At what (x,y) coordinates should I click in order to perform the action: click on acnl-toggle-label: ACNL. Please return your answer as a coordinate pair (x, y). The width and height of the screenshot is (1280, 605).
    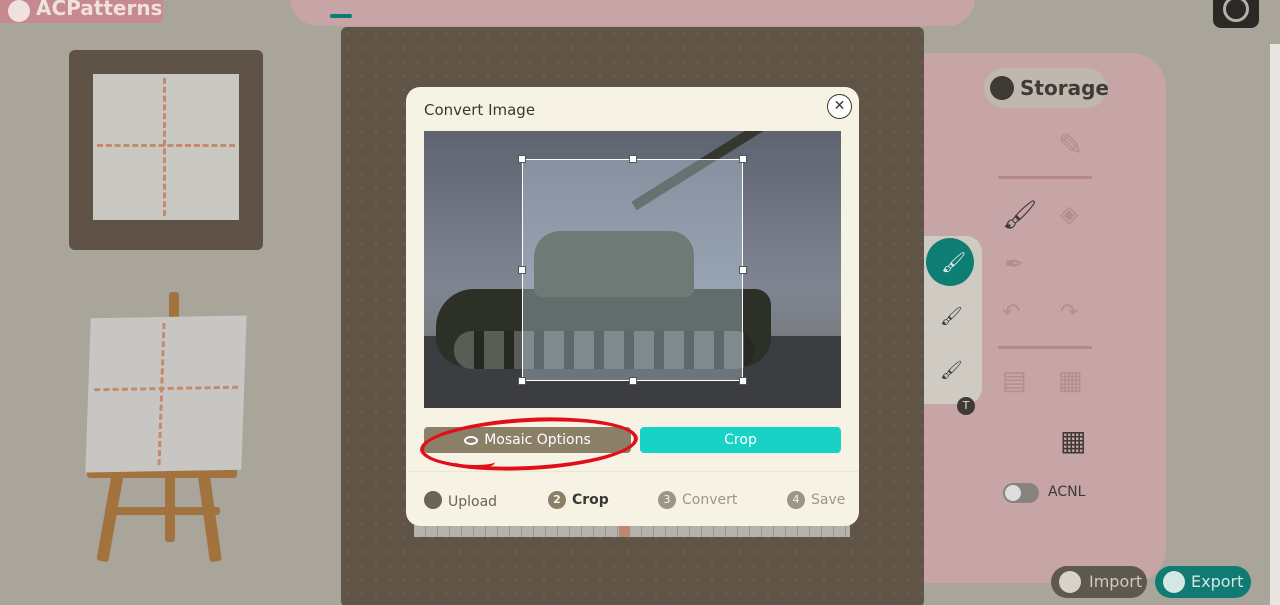
    Looking at the image, I should click on (1067, 492).